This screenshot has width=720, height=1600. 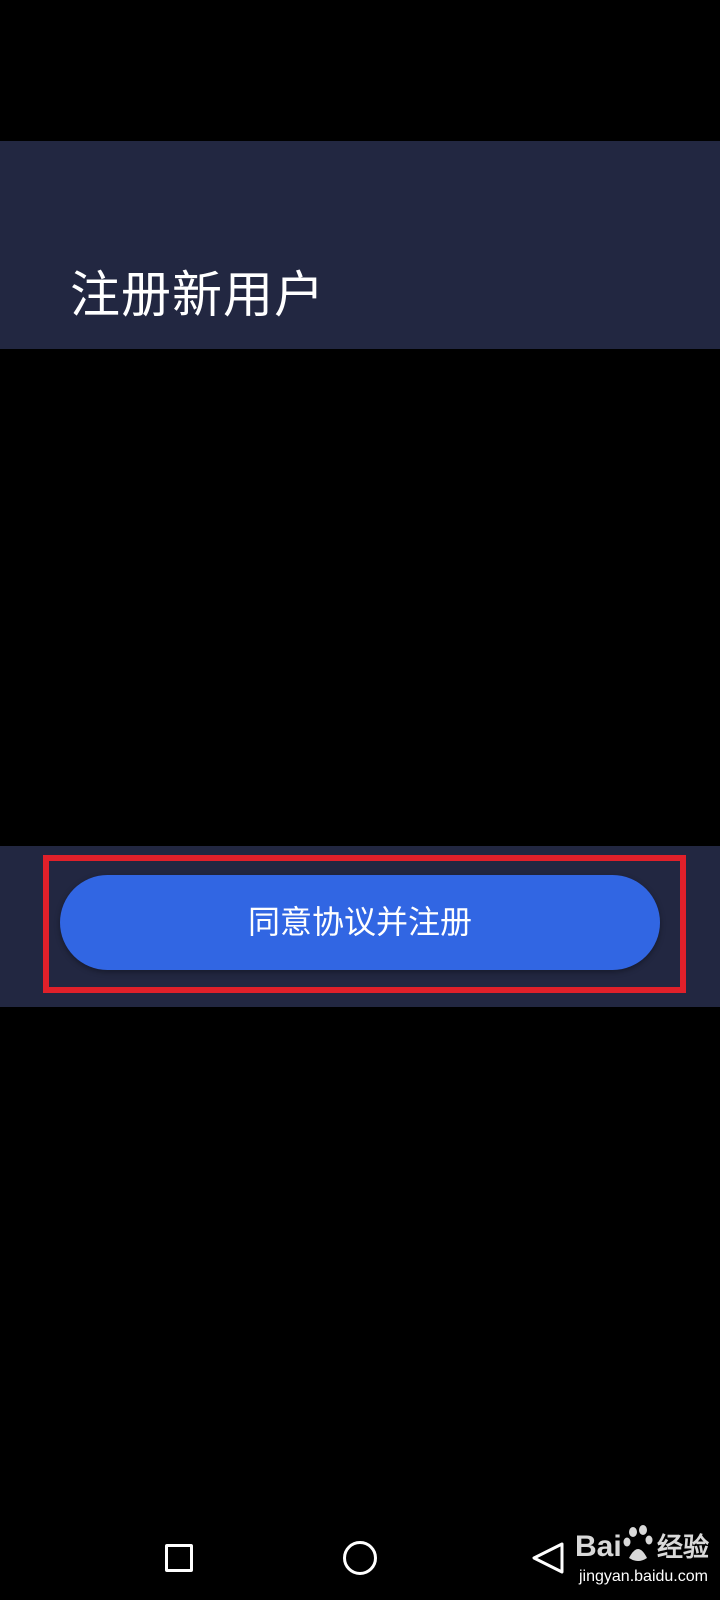 What do you see at coordinates (598, 1546) in the screenshot?
I see `svg-text: Bai` at bounding box center [598, 1546].